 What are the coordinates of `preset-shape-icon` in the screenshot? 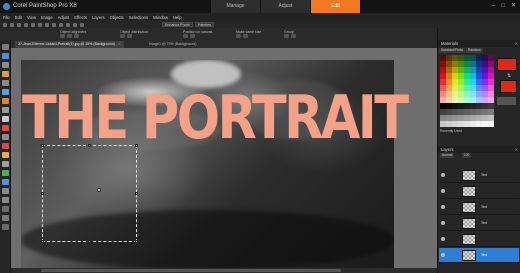 It's located at (5, 173).